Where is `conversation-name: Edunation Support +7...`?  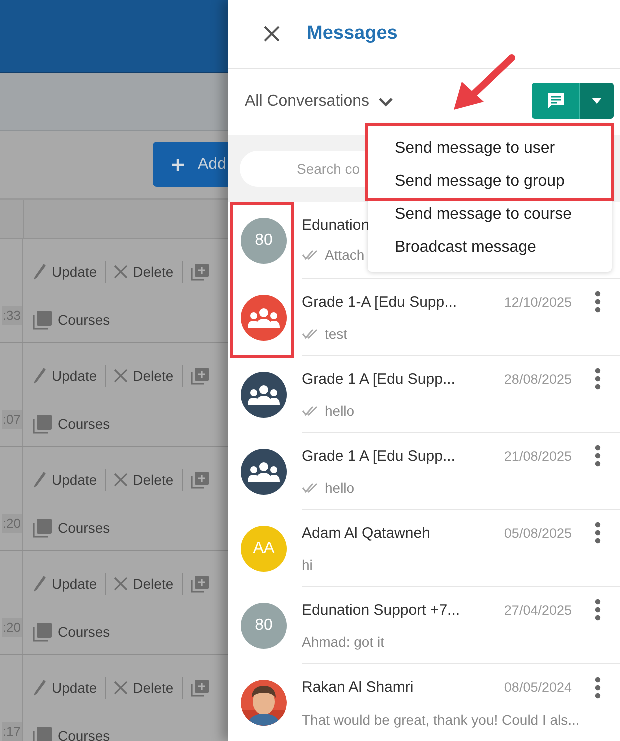 conversation-name: Edunation Support +7... is located at coordinates (381, 610).